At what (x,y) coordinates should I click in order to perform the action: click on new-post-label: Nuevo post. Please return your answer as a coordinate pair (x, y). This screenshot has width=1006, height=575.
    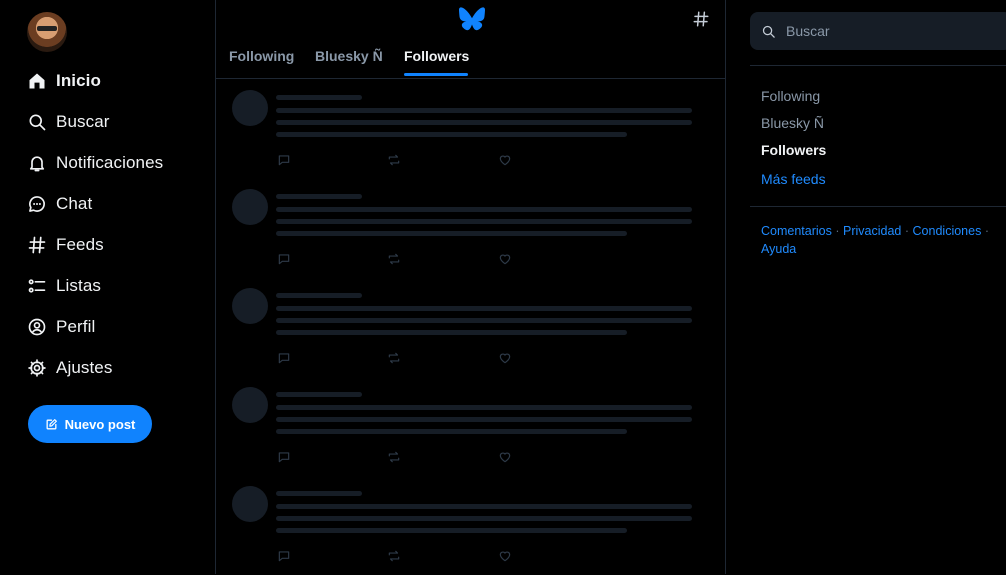
    Looking at the image, I should click on (100, 424).